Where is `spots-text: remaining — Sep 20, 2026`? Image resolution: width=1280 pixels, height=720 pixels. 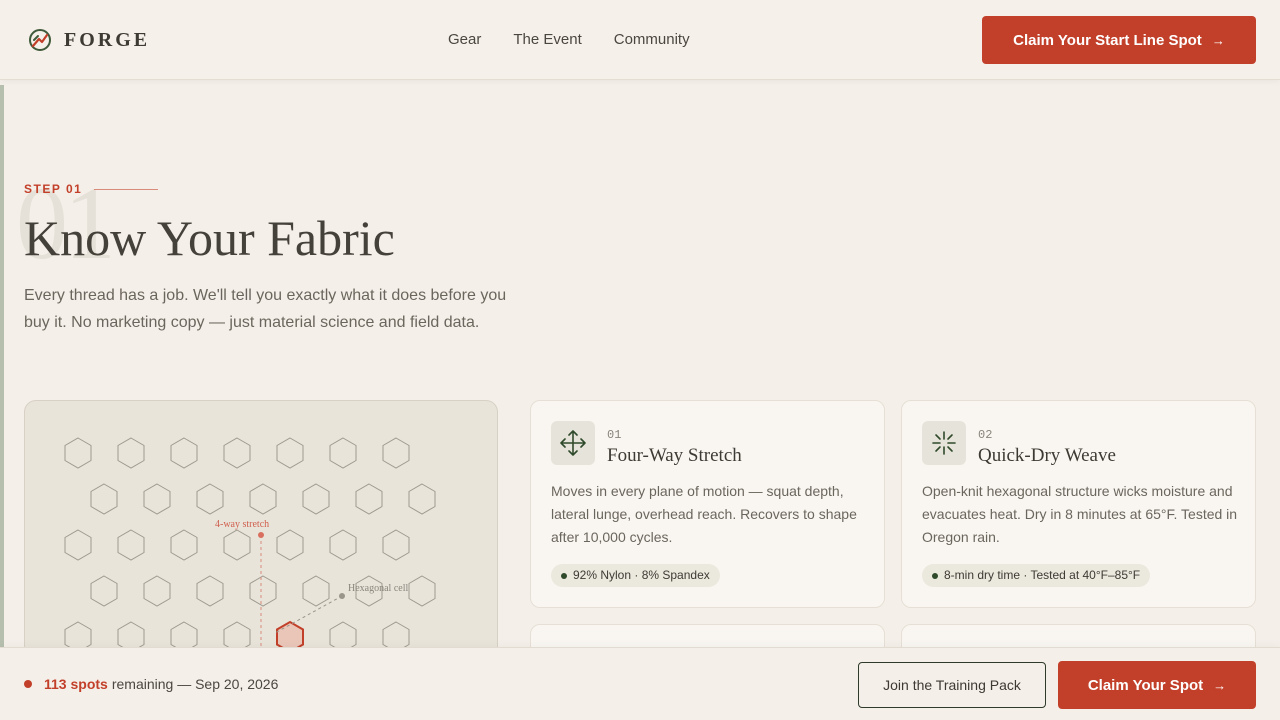 spots-text: remaining — Sep 20, 2026 is located at coordinates (195, 684).